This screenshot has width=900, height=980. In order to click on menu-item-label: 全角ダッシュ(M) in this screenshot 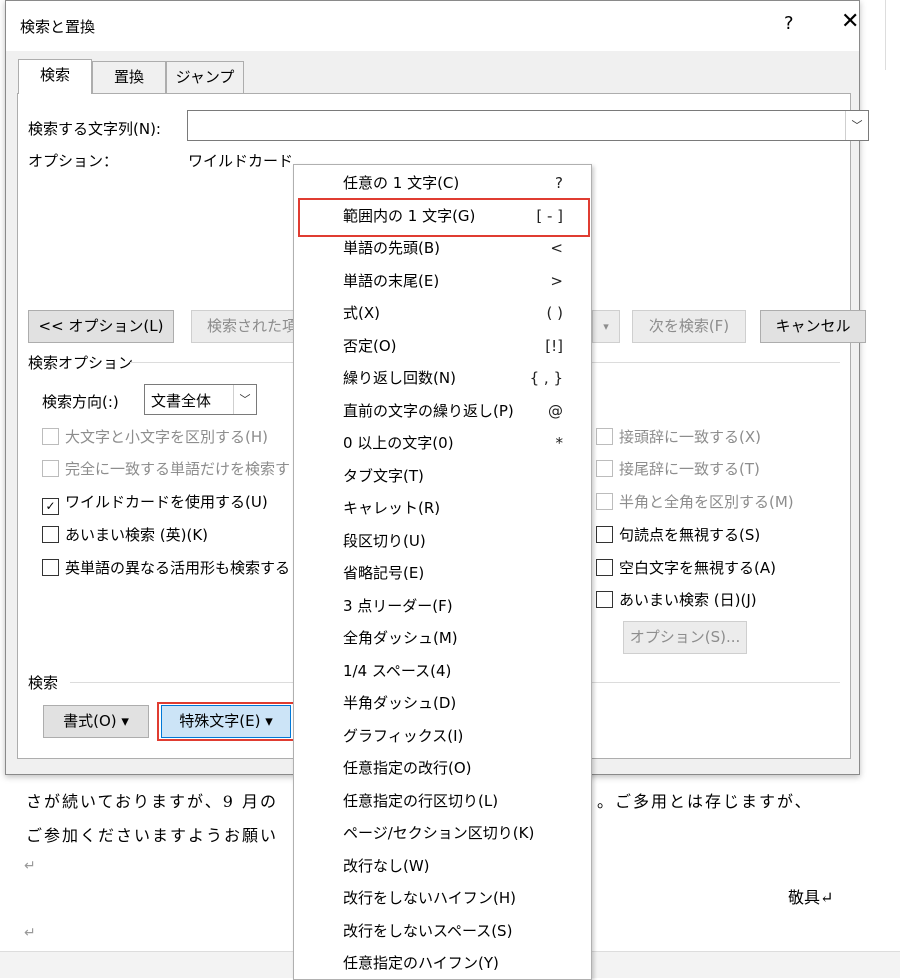, I will do `click(400, 638)`.